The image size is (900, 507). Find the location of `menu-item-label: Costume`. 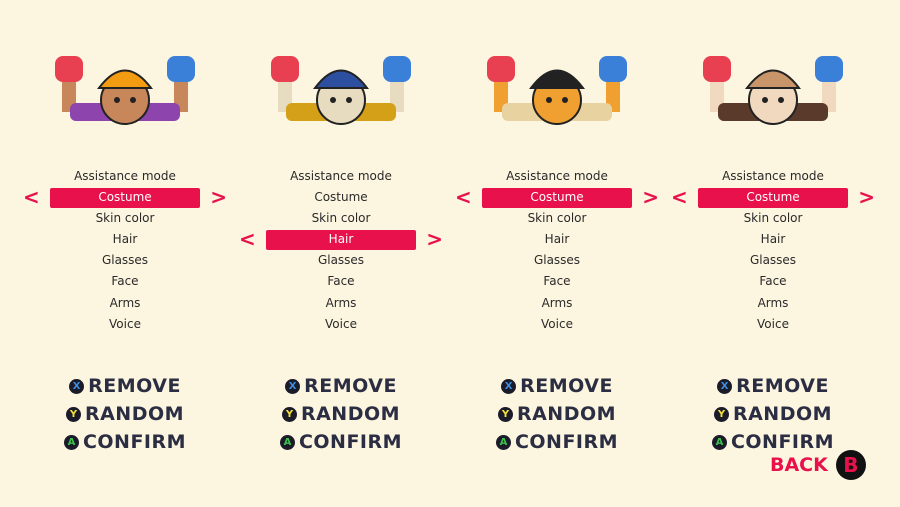

menu-item-label: Costume is located at coordinates (773, 197).